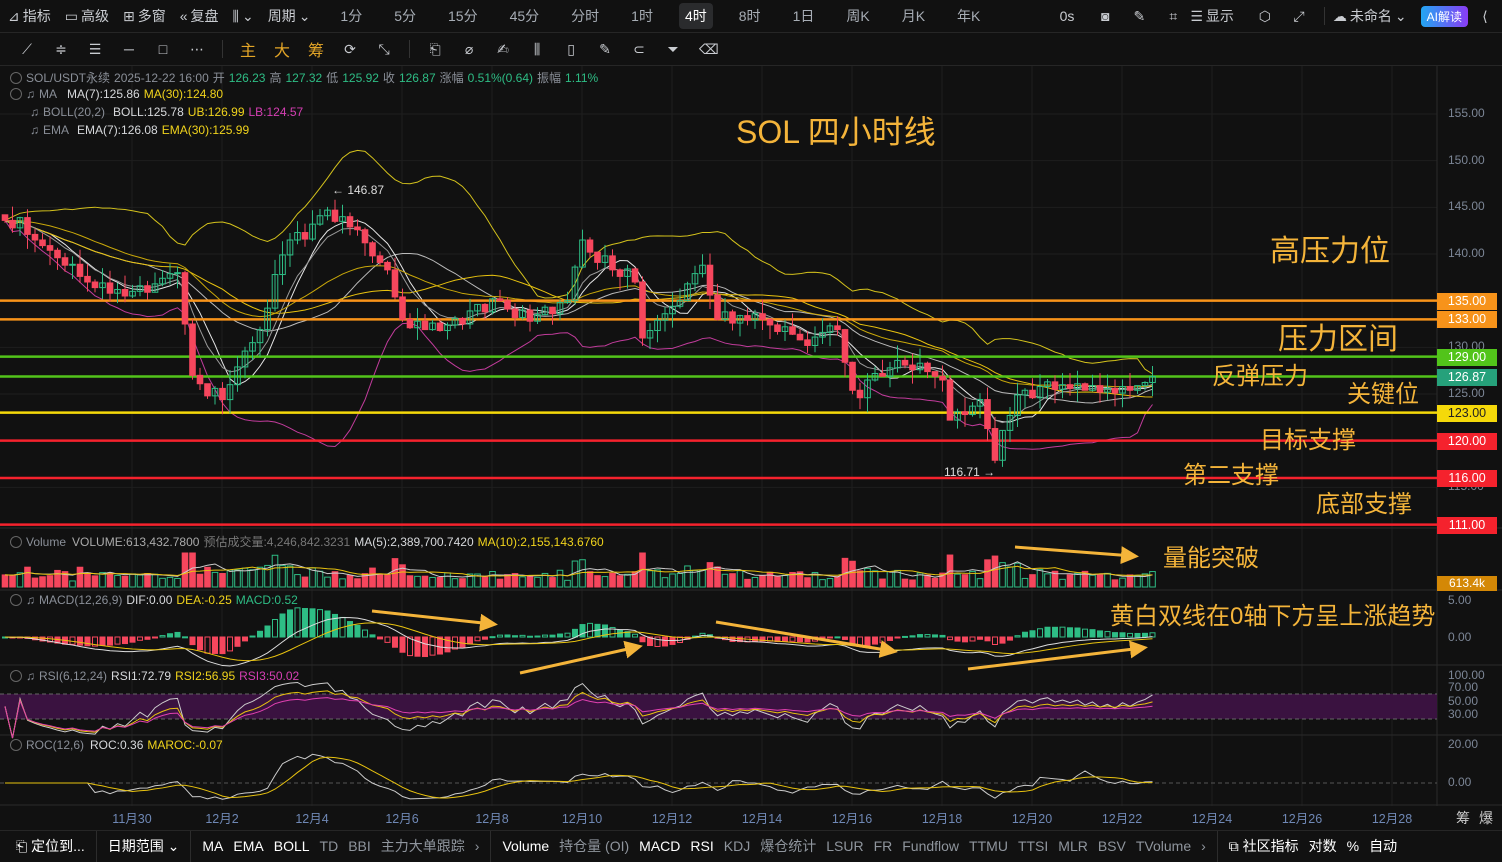  I want to click on filter-icon: ⏷, so click(673, 49).